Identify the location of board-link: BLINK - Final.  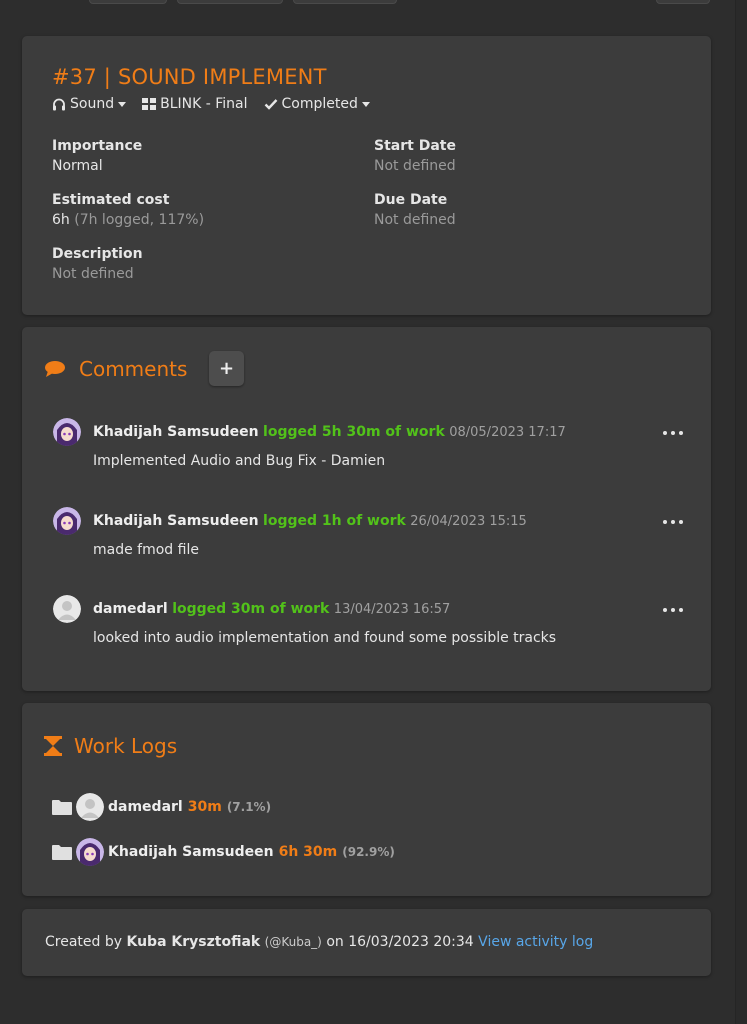
(195, 104).